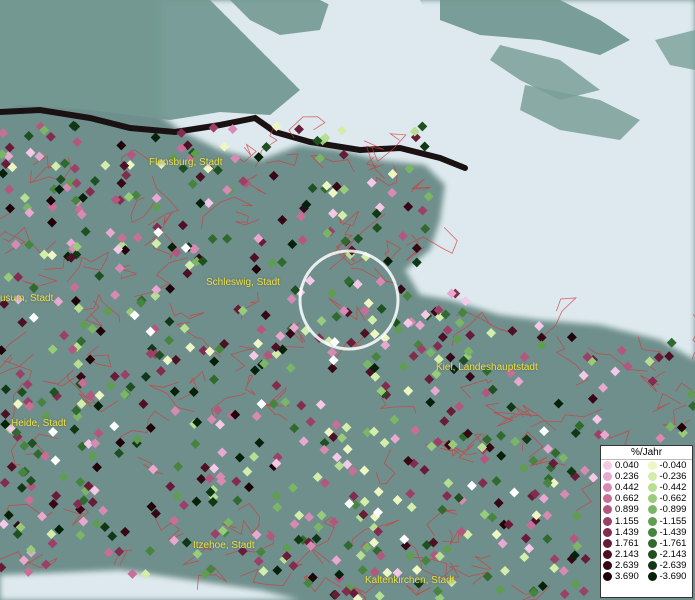  What do you see at coordinates (673, 554) in the screenshot?
I see `legend-label: -2.143` at bounding box center [673, 554].